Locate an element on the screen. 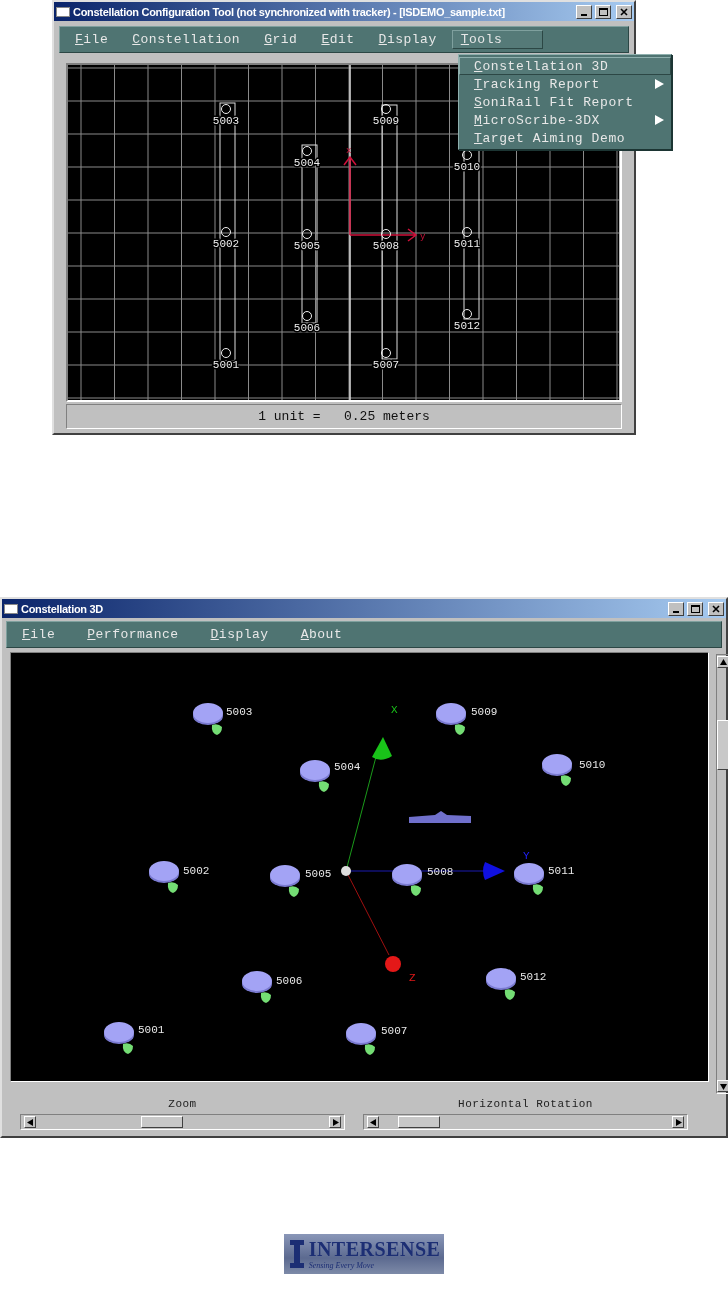 This screenshot has width=728, height=1302. slider-label: Zoom is located at coordinates (182, 1104).